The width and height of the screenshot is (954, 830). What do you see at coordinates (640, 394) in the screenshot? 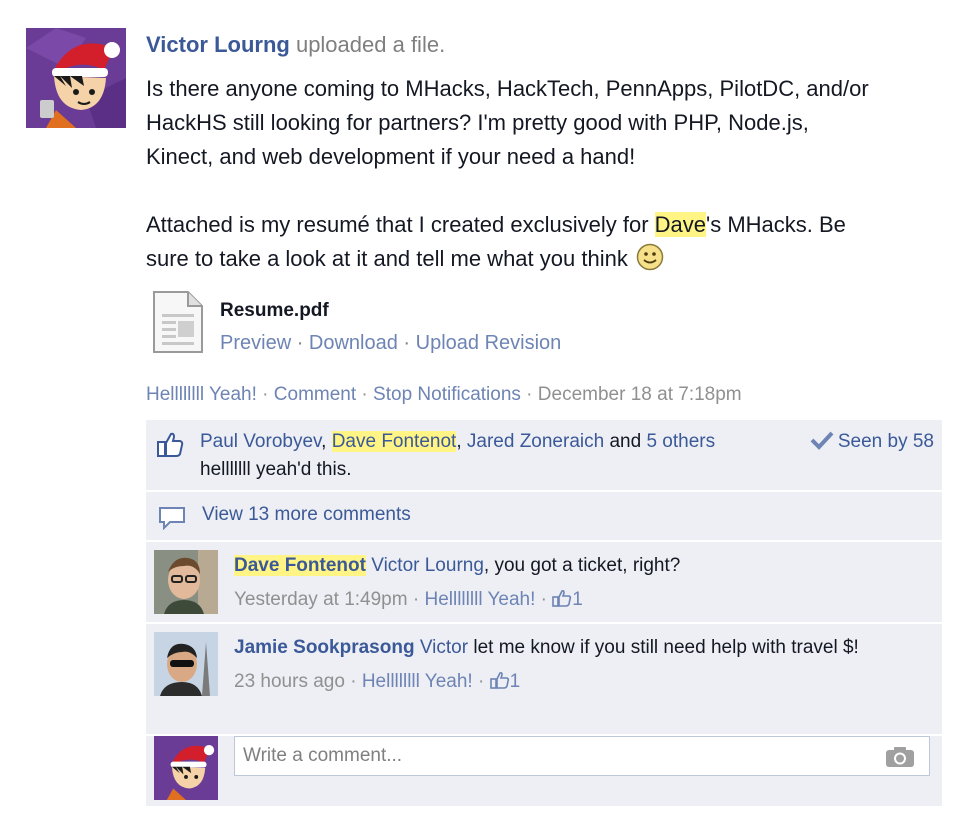
I see `post-timestamp: December 18 at 7:18pm` at bounding box center [640, 394].